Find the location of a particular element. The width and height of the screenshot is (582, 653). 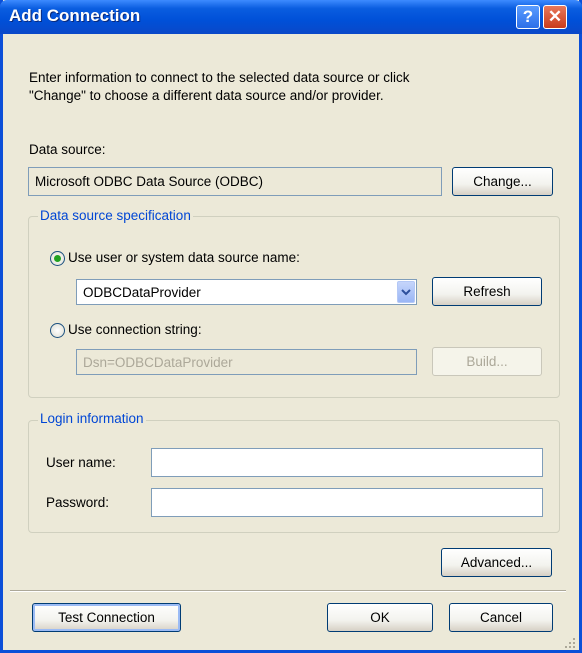

radio-selected-dot is located at coordinates (57, 258).